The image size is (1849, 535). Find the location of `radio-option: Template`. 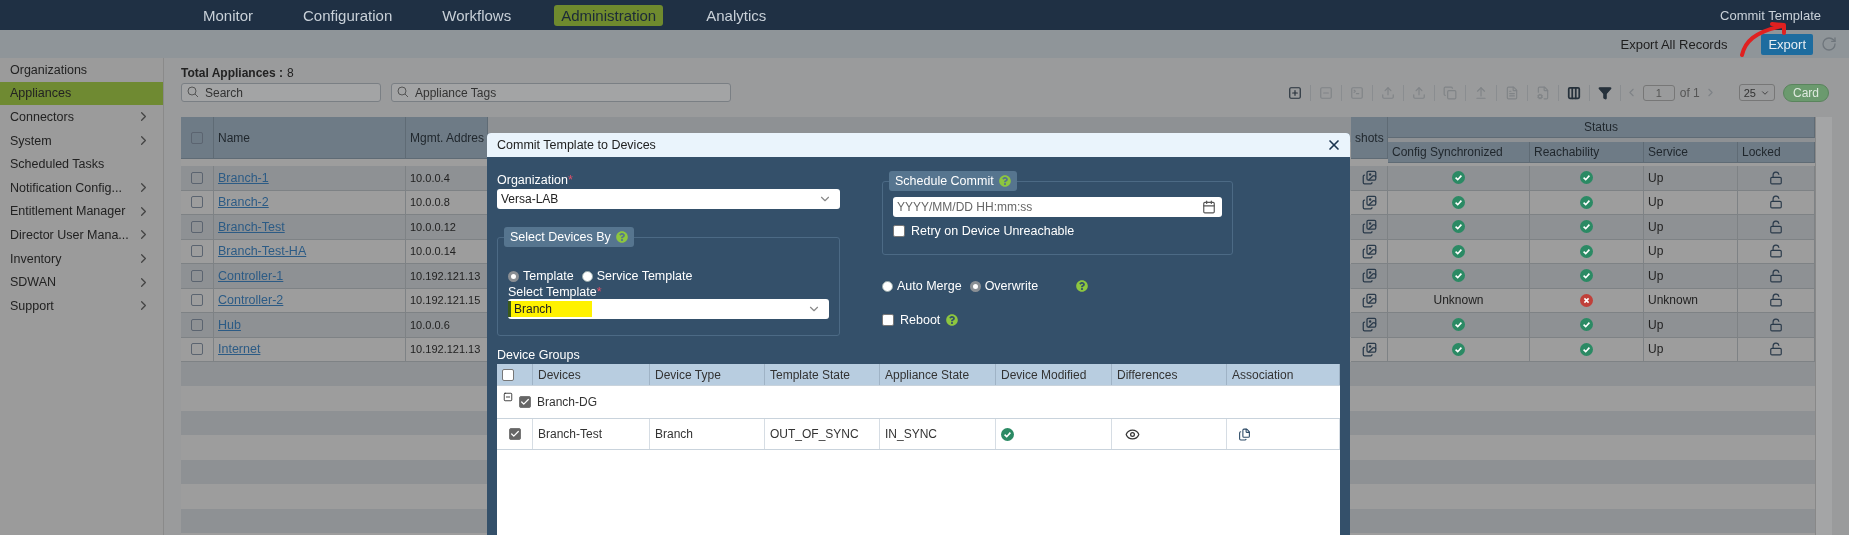

radio-option: Template is located at coordinates (541, 276).